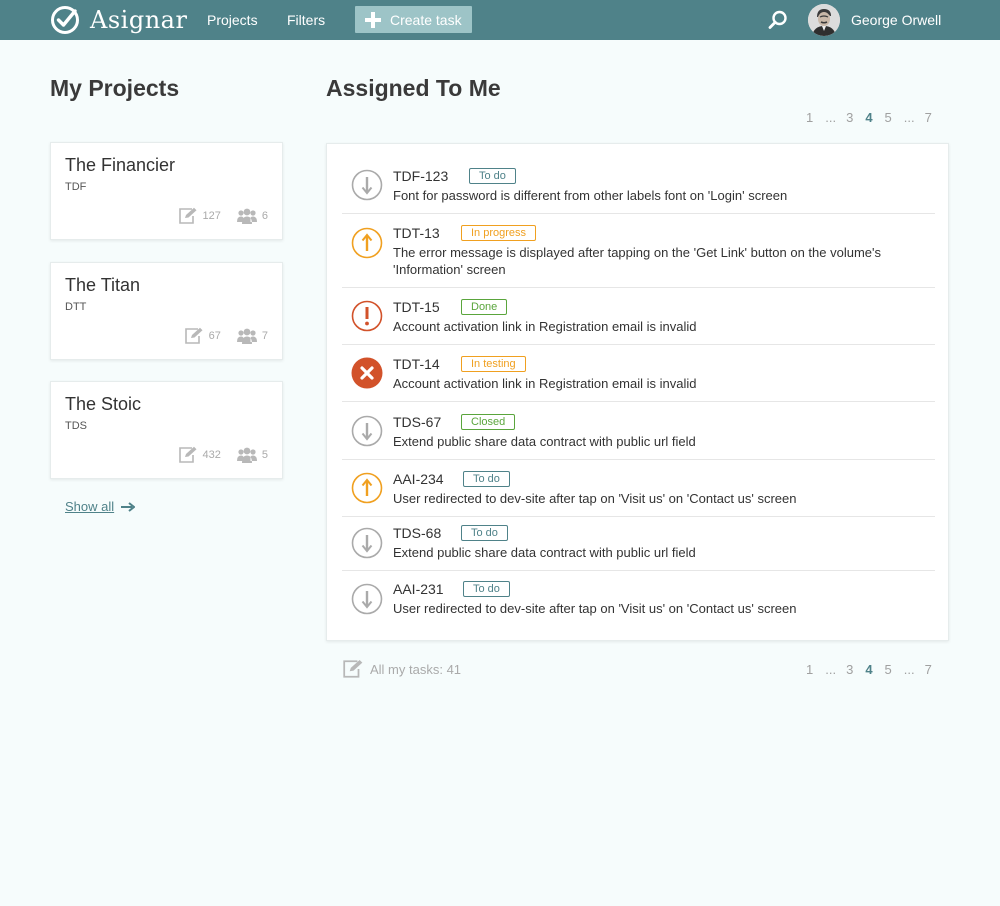 Image resolution: width=1000 pixels, height=906 pixels. I want to click on create-task-button: Create task, so click(413, 19).